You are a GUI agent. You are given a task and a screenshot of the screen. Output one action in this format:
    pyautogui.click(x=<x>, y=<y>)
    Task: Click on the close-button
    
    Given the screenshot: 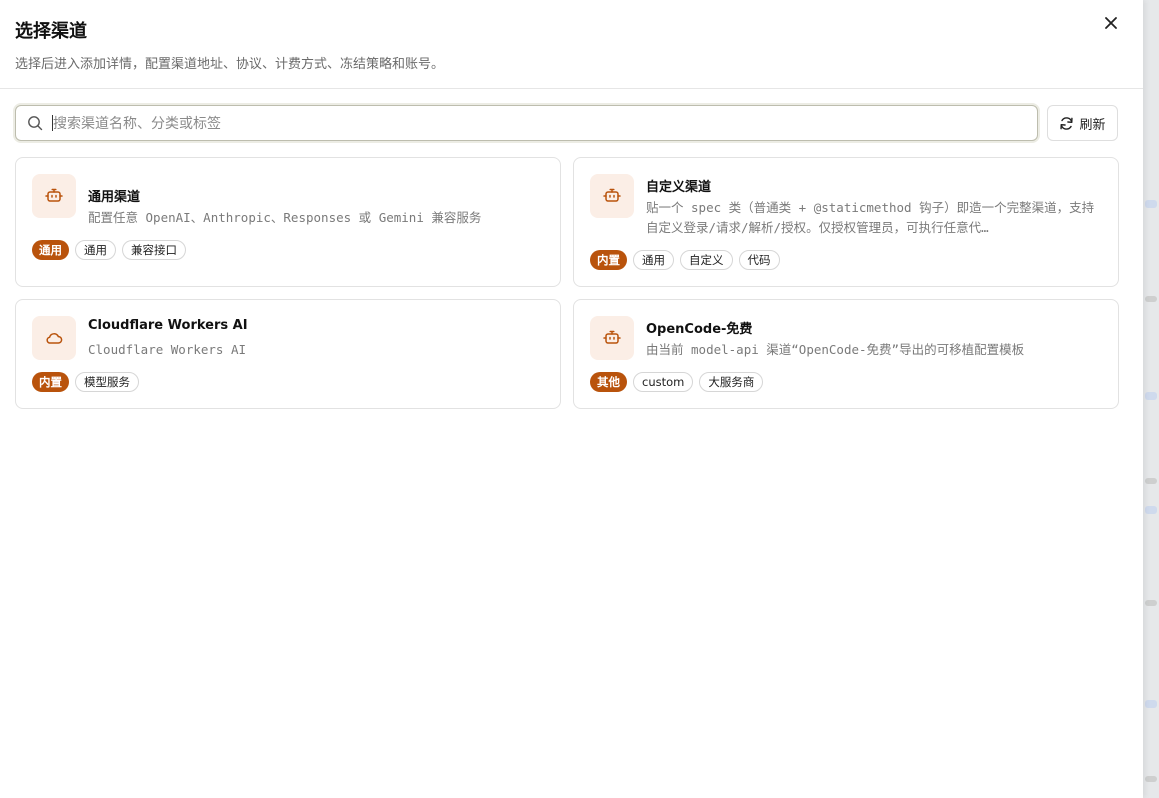 What is the action you would take?
    pyautogui.click(x=1111, y=23)
    